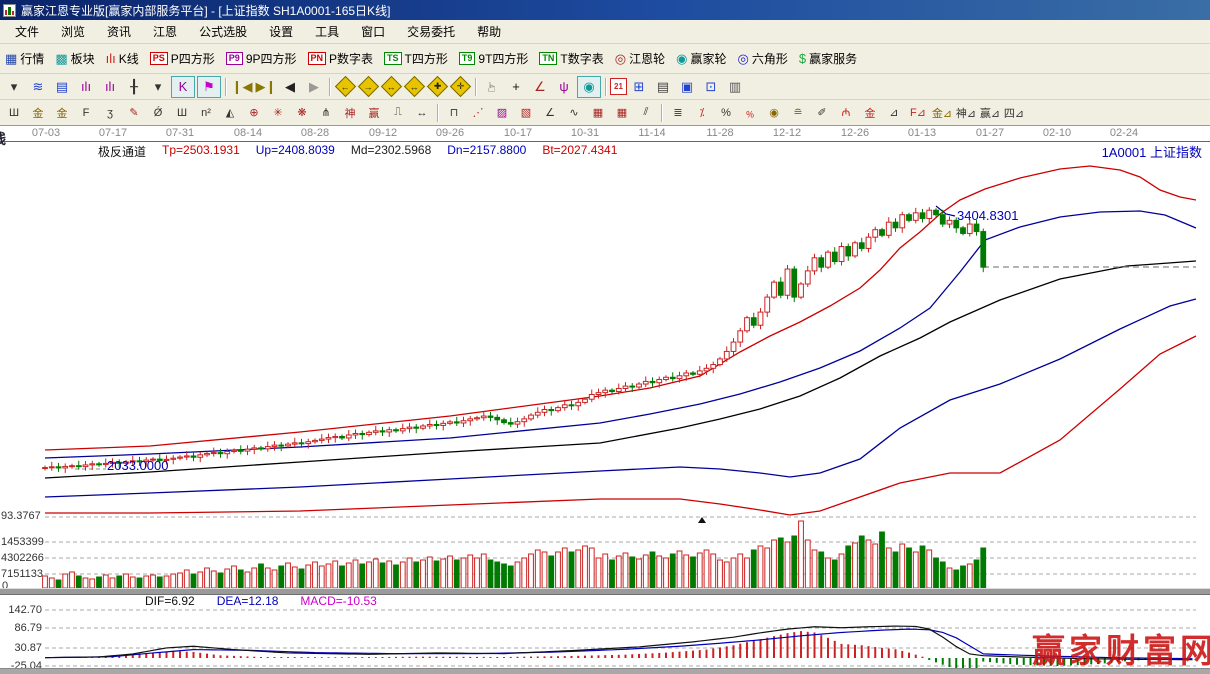  I want to click on next-icon: ▶, so click(314, 87).